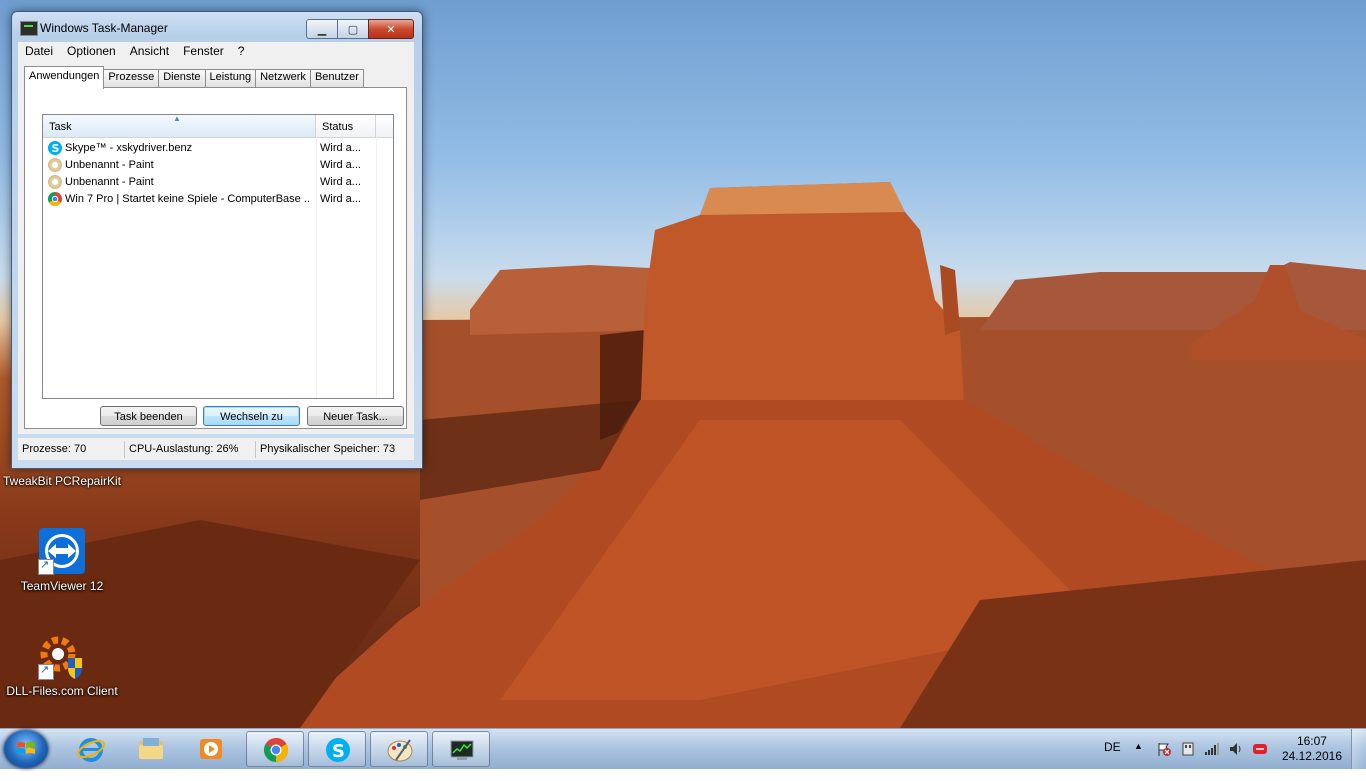  I want to click on show-hidden-icons-button: ▲, so click(1138, 761).